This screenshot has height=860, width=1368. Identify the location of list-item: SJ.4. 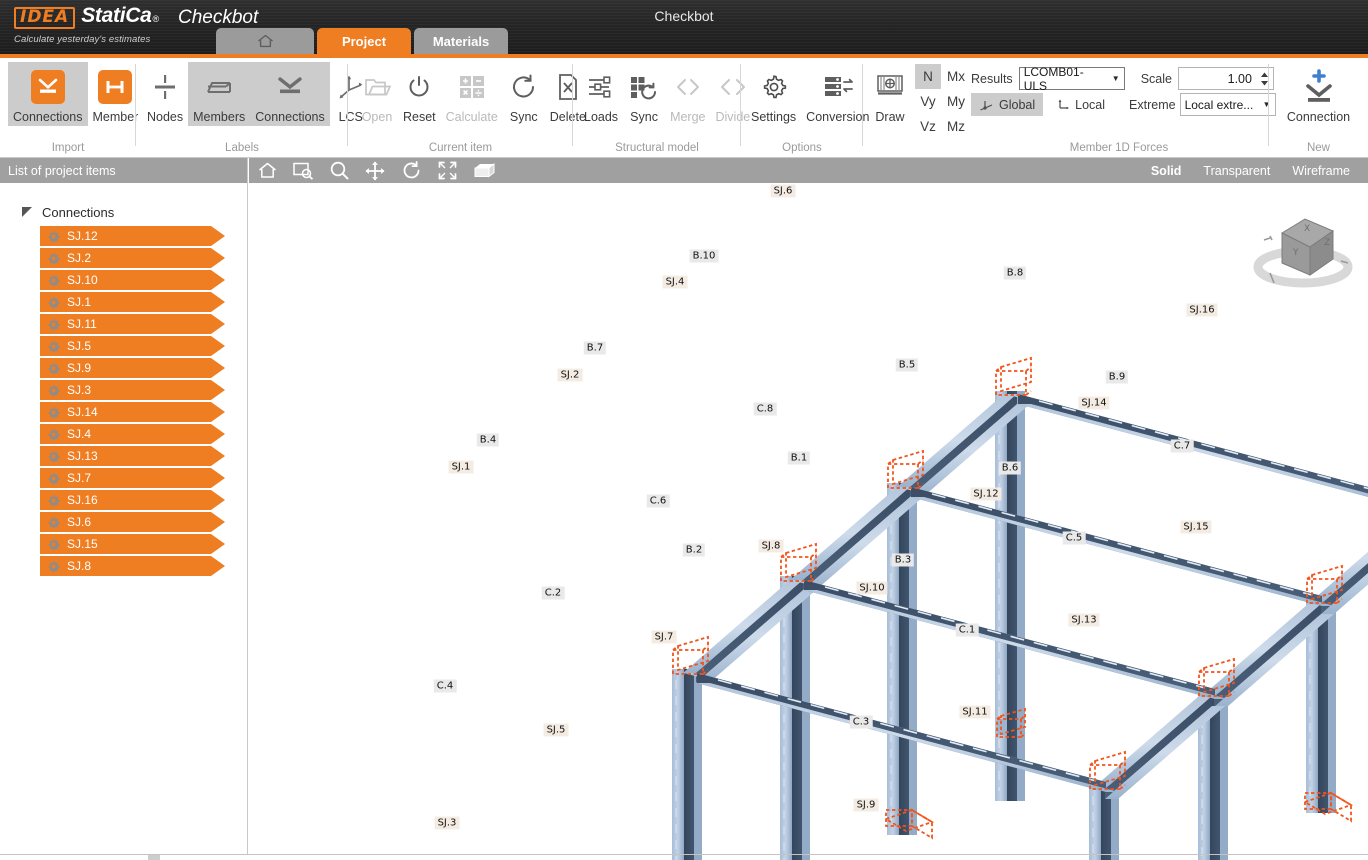
(132, 434).